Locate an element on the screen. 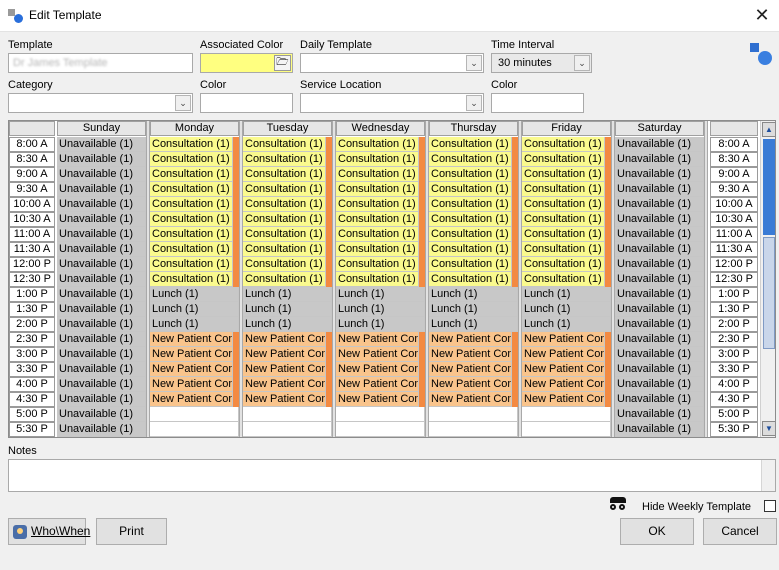 The image size is (779, 570). notes-textarea is located at coordinates (392, 475).